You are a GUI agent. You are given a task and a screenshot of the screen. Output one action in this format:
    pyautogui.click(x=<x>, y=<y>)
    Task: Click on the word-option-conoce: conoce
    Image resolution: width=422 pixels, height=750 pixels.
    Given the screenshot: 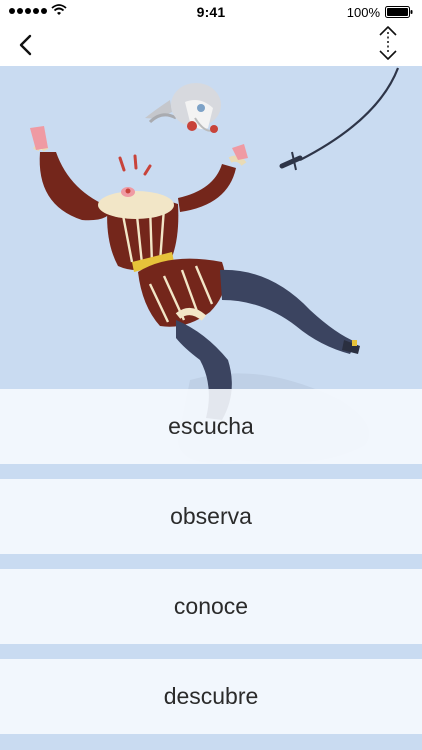 What is the action you would take?
    pyautogui.click(x=211, y=606)
    